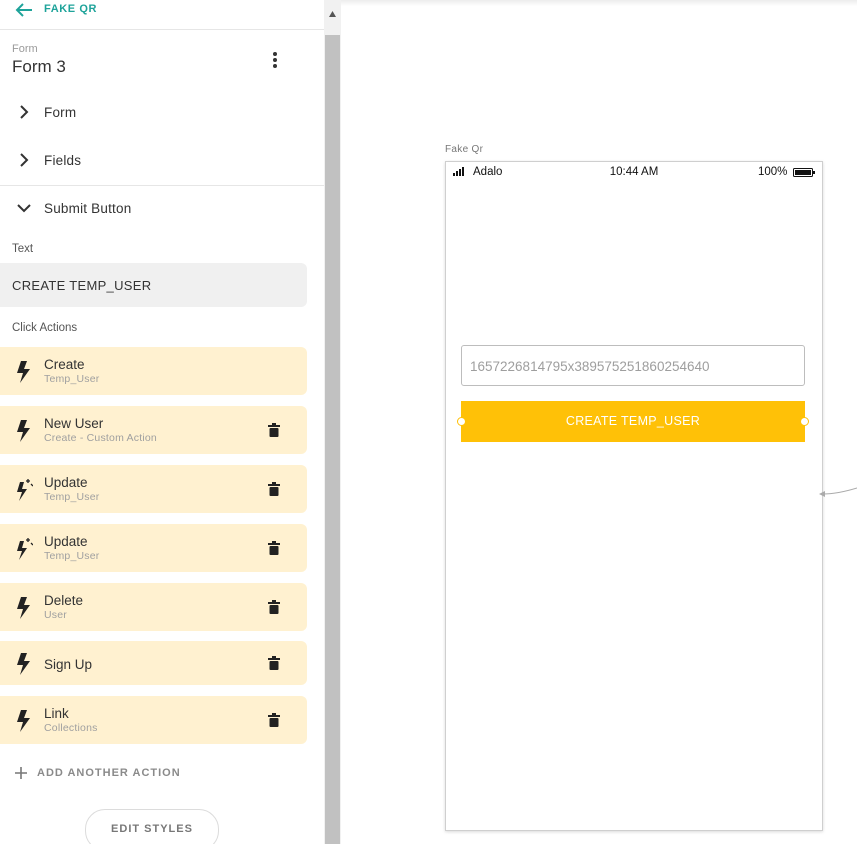  I want to click on back-navigation: FAKE QR, so click(162, 15).